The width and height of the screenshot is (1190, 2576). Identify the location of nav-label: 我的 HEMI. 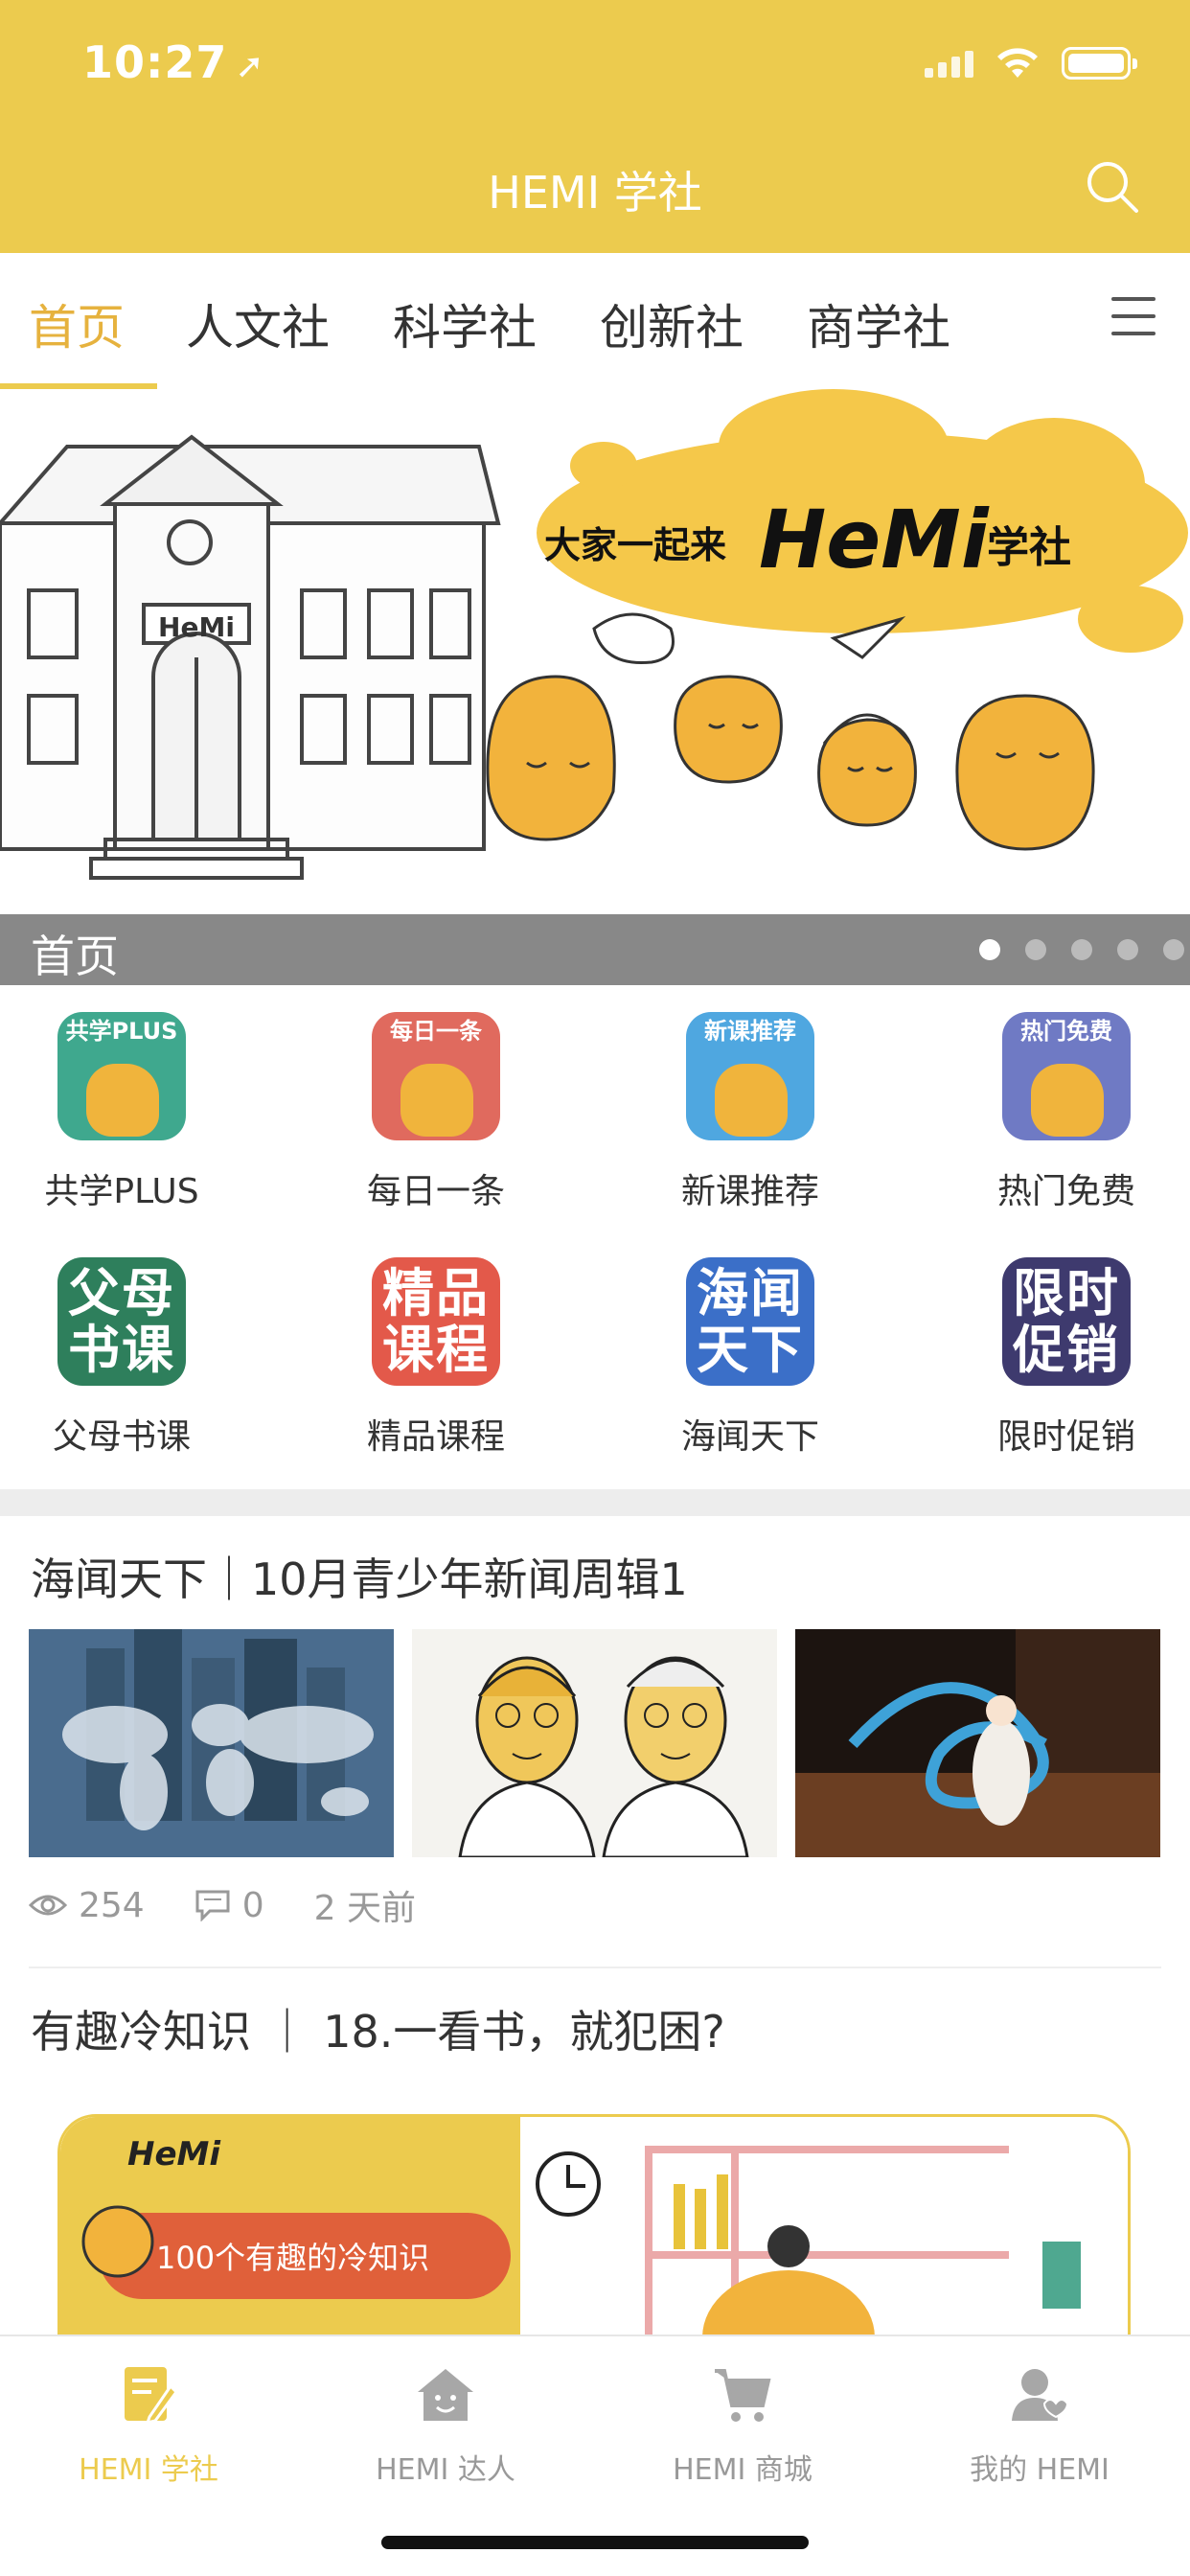
(1040, 2470).